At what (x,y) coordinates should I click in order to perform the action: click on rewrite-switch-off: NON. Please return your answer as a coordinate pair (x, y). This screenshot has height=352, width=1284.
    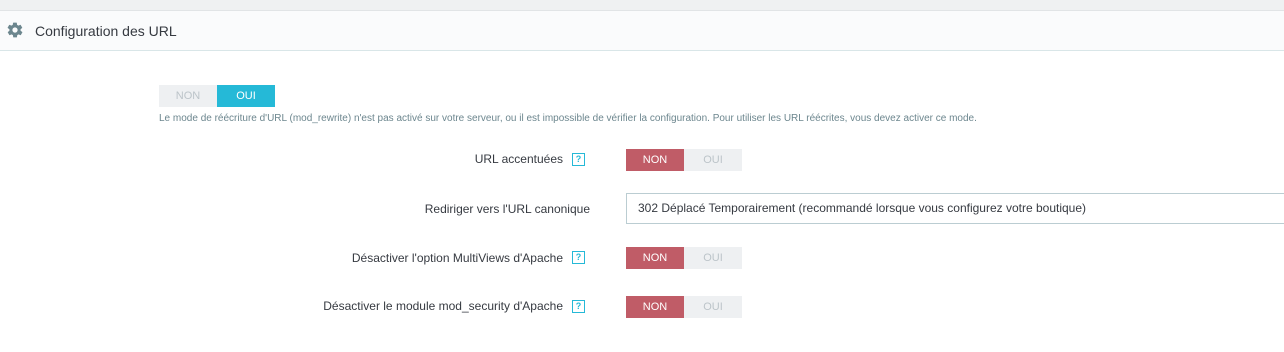
    Looking at the image, I should click on (188, 96).